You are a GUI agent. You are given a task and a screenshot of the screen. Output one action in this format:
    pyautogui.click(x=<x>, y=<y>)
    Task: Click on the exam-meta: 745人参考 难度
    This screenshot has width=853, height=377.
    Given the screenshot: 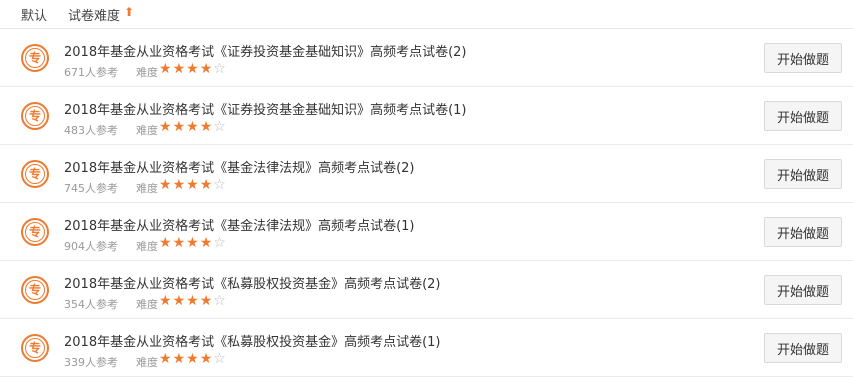 What is the action you would take?
    pyautogui.click(x=111, y=188)
    